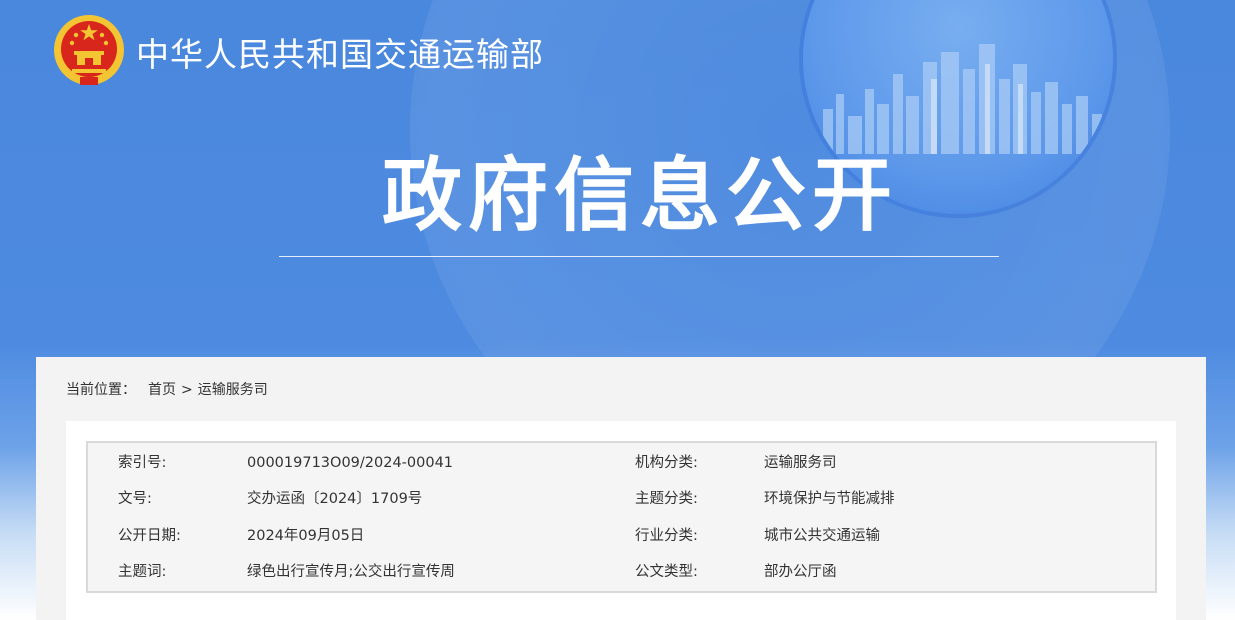 This screenshot has height=620, width=1235. Describe the element at coordinates (822, 536) in the screenshot. I see `metadata-value: 城市公共交通运输` at that location.